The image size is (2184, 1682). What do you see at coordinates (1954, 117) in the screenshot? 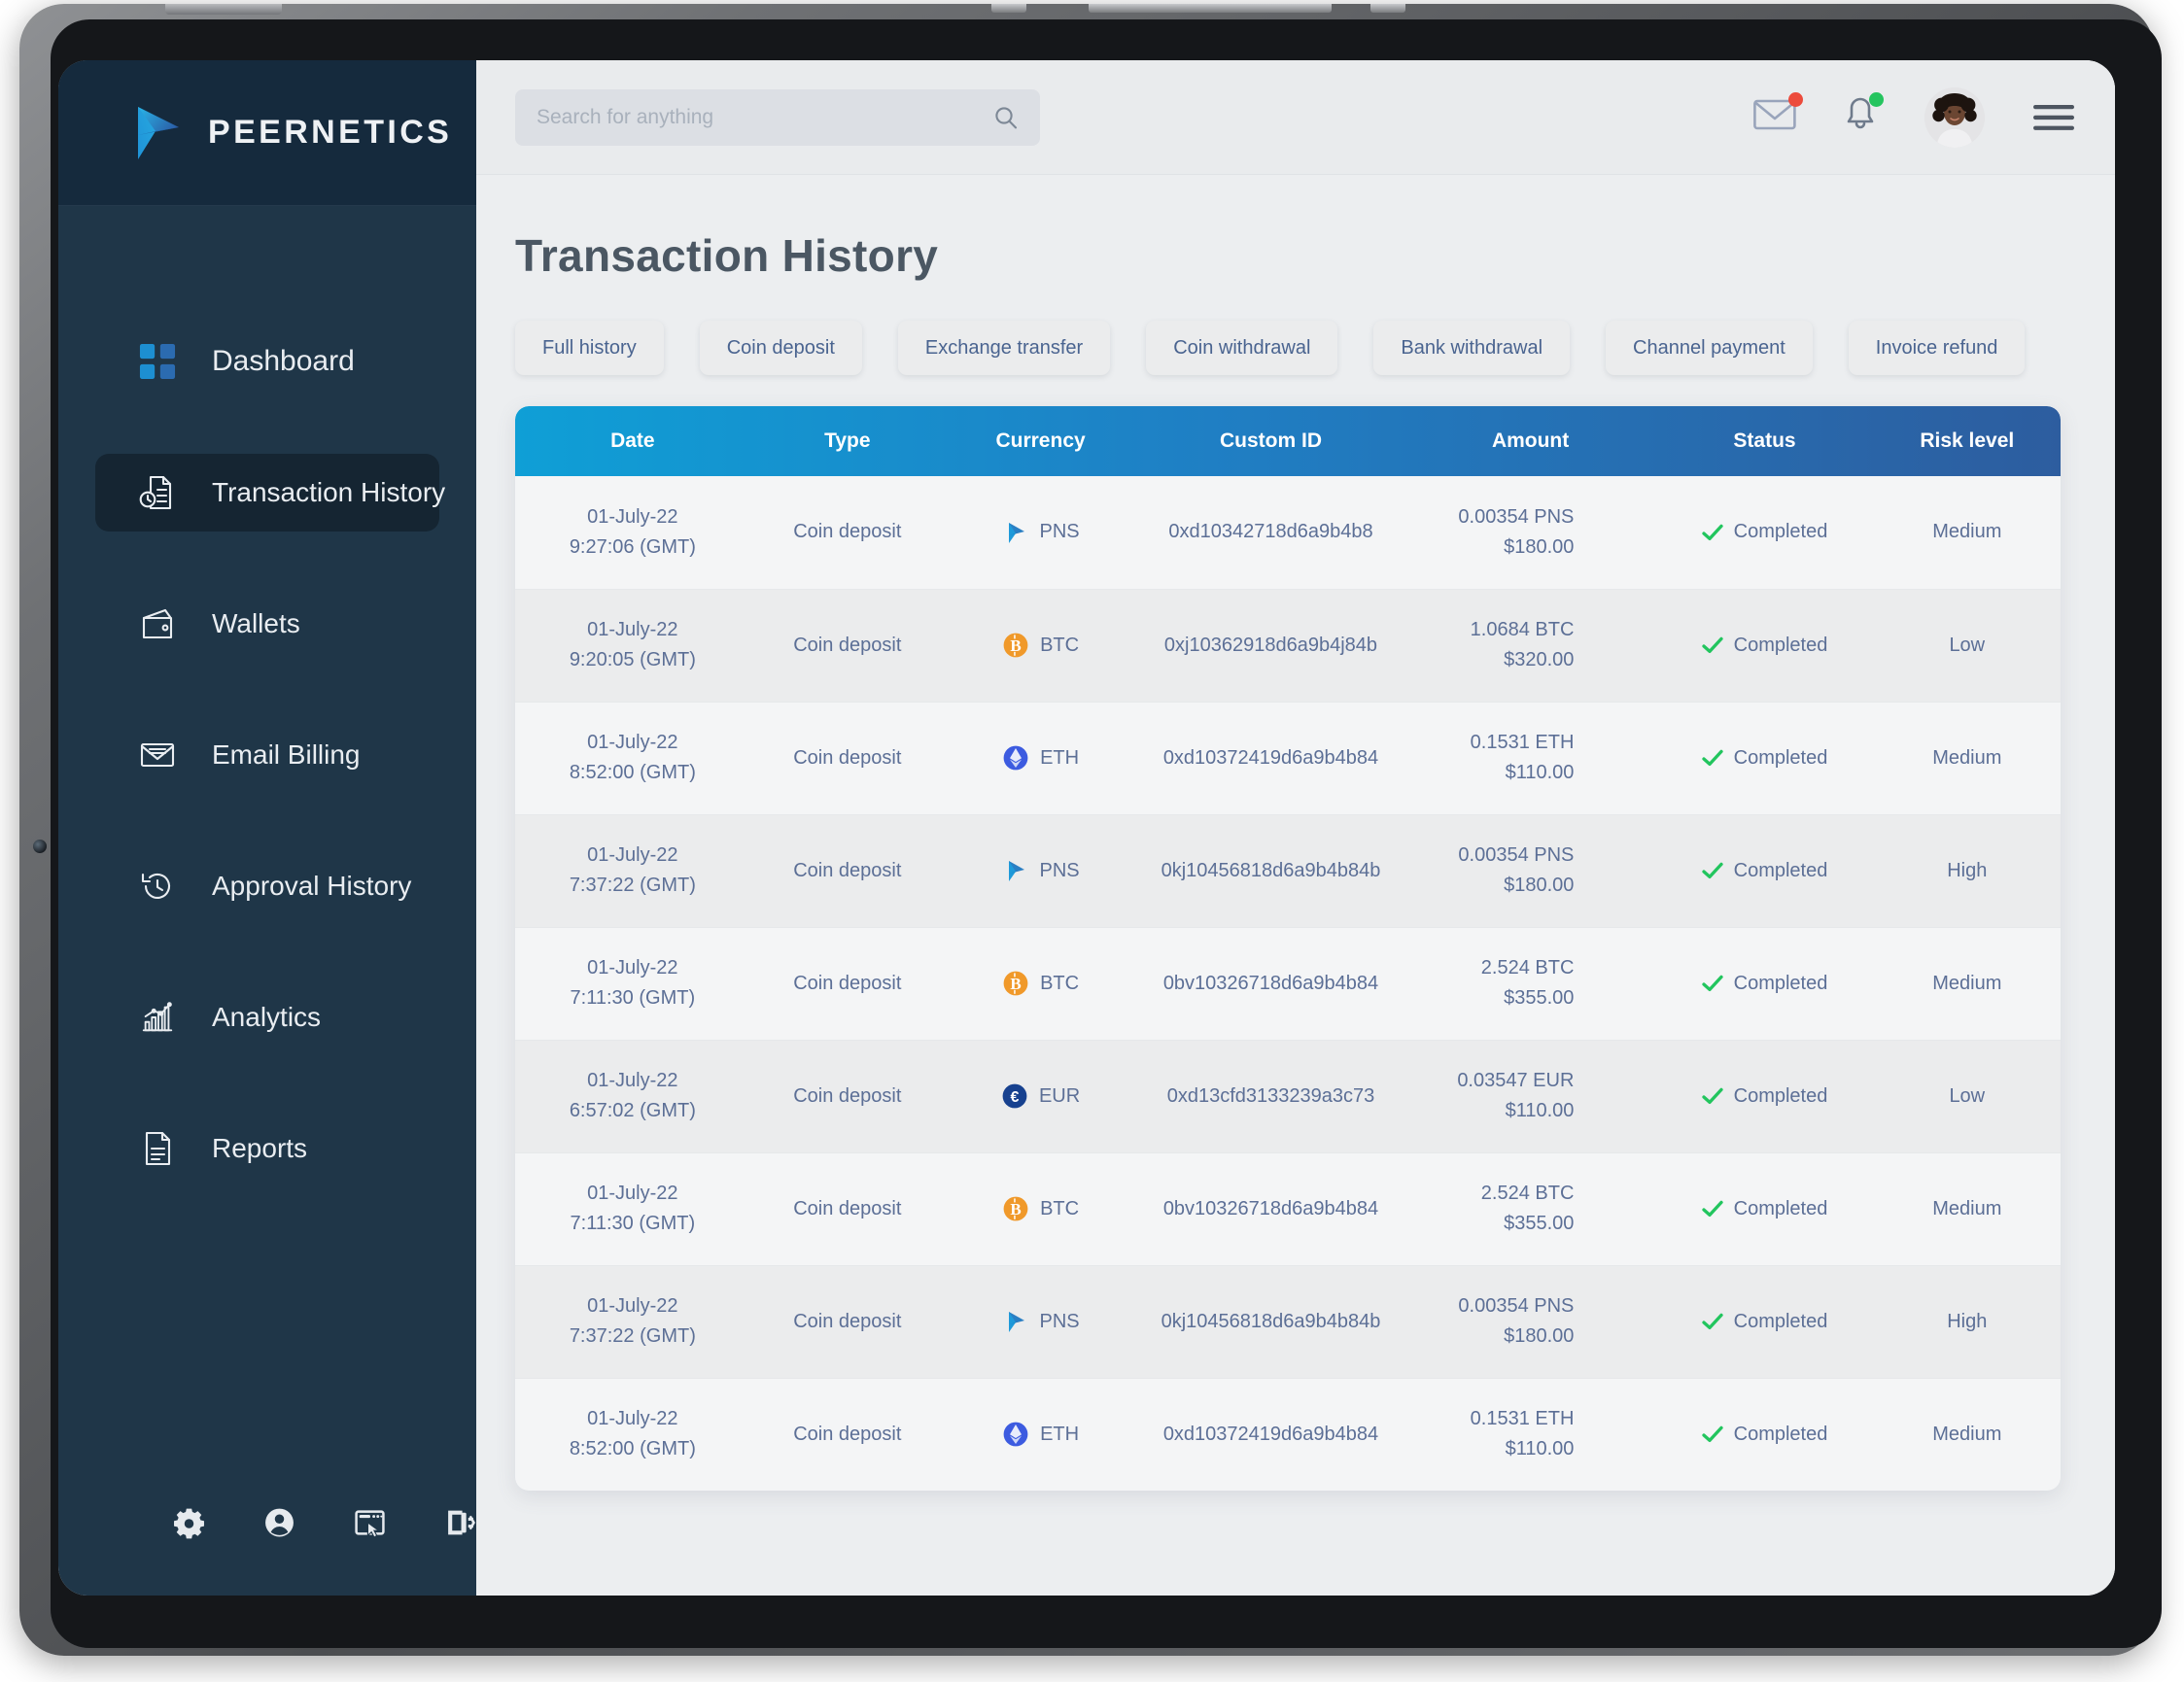
I see `avatar` at bounding box center [1954, 117].